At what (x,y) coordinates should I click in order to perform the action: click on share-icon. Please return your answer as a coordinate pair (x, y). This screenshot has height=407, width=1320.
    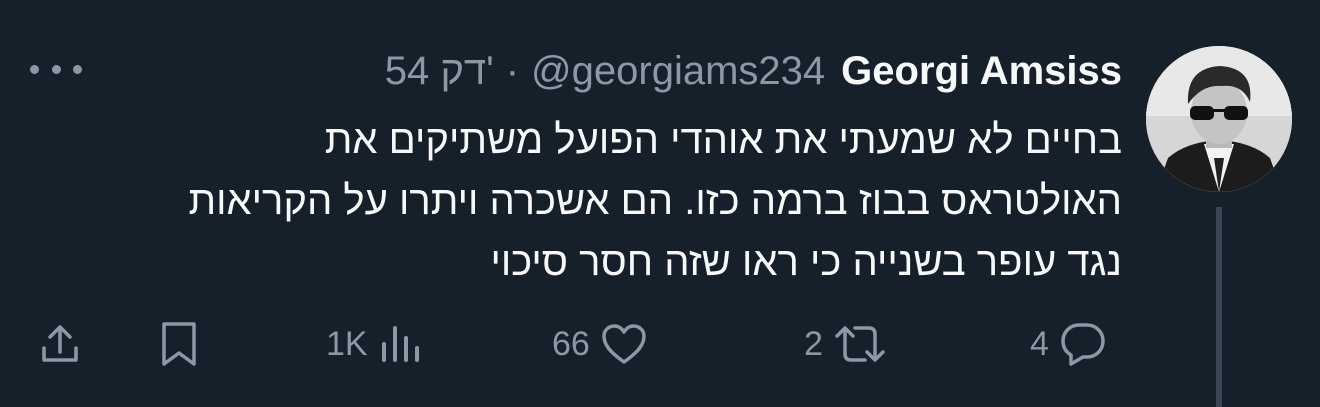
    Looking at the image, I should click on (60, 343).